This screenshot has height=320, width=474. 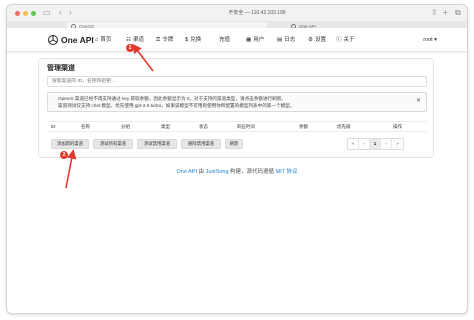 I want to click on test-all-channels-button: 测试所有渠道, so click(x=113, y=144).